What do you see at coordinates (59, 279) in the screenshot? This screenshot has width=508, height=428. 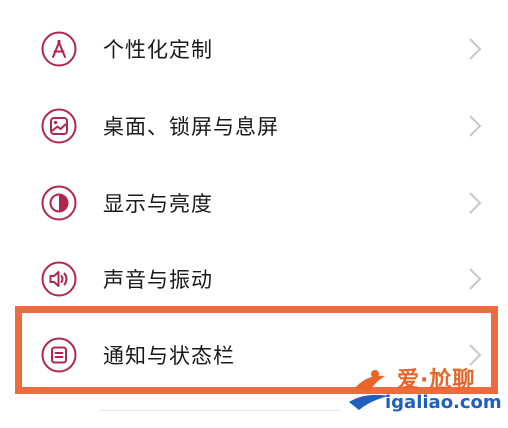 I see `speaker-icon` at bounding box center [59, 279].